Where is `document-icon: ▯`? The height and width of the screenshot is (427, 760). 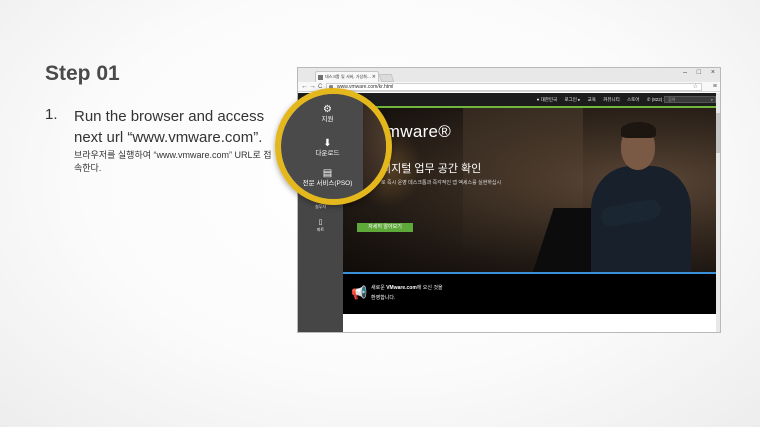
document-icon: ▯ is located at coordinates (320, 222).